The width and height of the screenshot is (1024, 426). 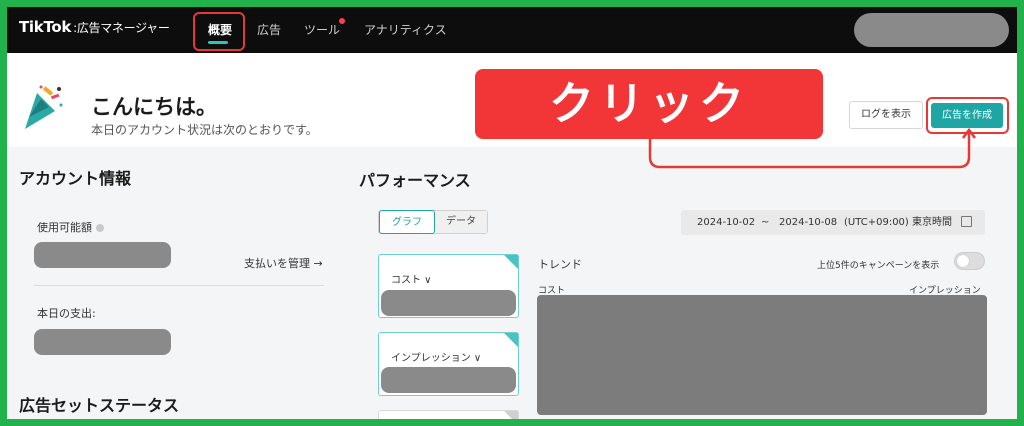 I want to click on date-from: 2024-10-02, so click(x=726, y=222).